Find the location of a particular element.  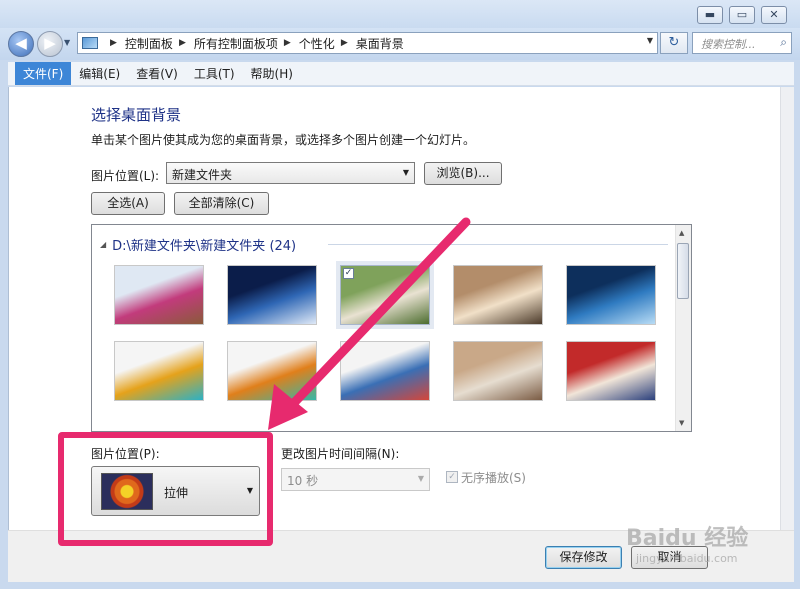

breadcrumb-control-panel: 控制面板 is located at coordinates (149, 43).